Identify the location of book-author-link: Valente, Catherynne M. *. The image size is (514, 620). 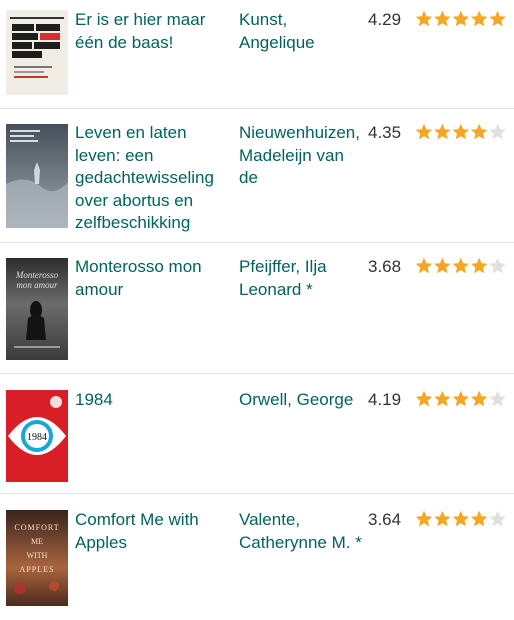
(302, 531).